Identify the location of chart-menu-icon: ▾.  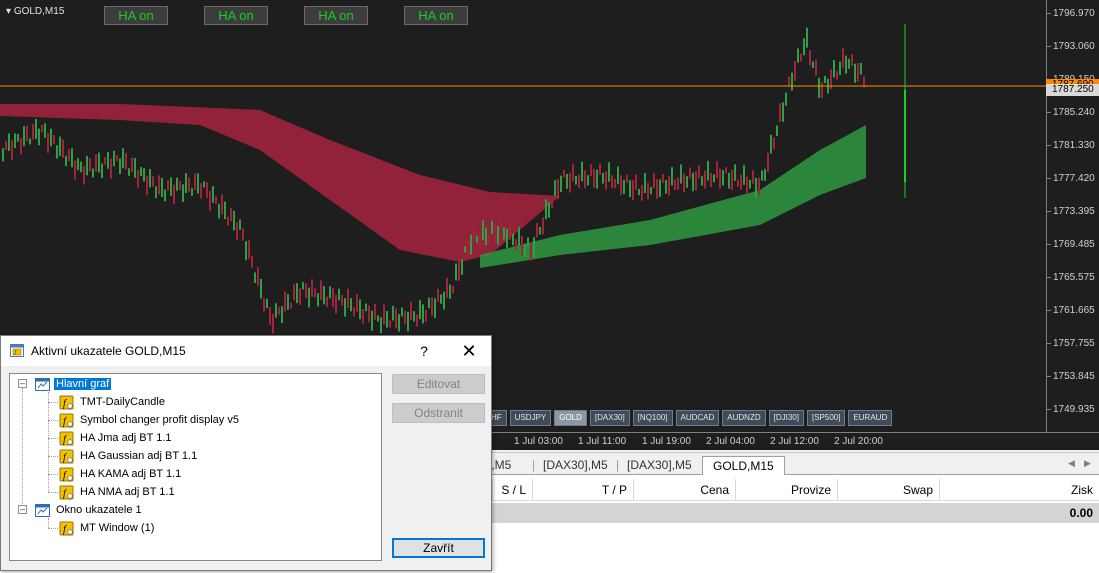
(8, 11).